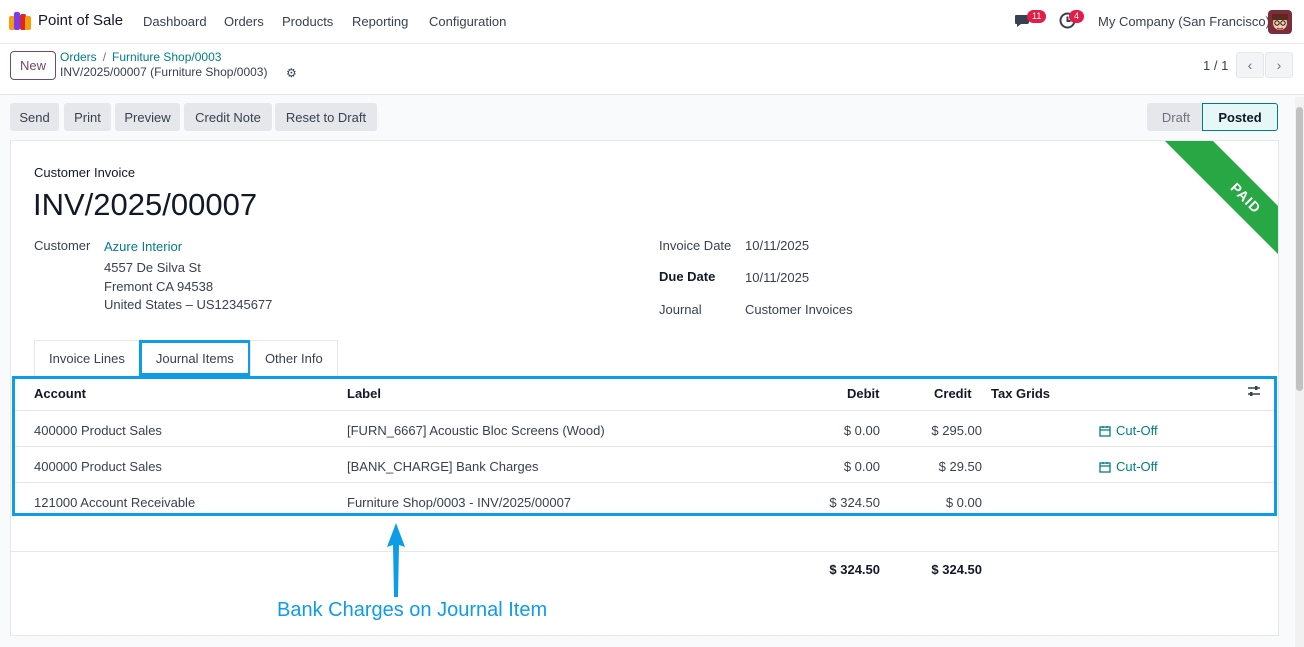  I want to click on invoice-number: INV/2025/00007, so click(145, 204).